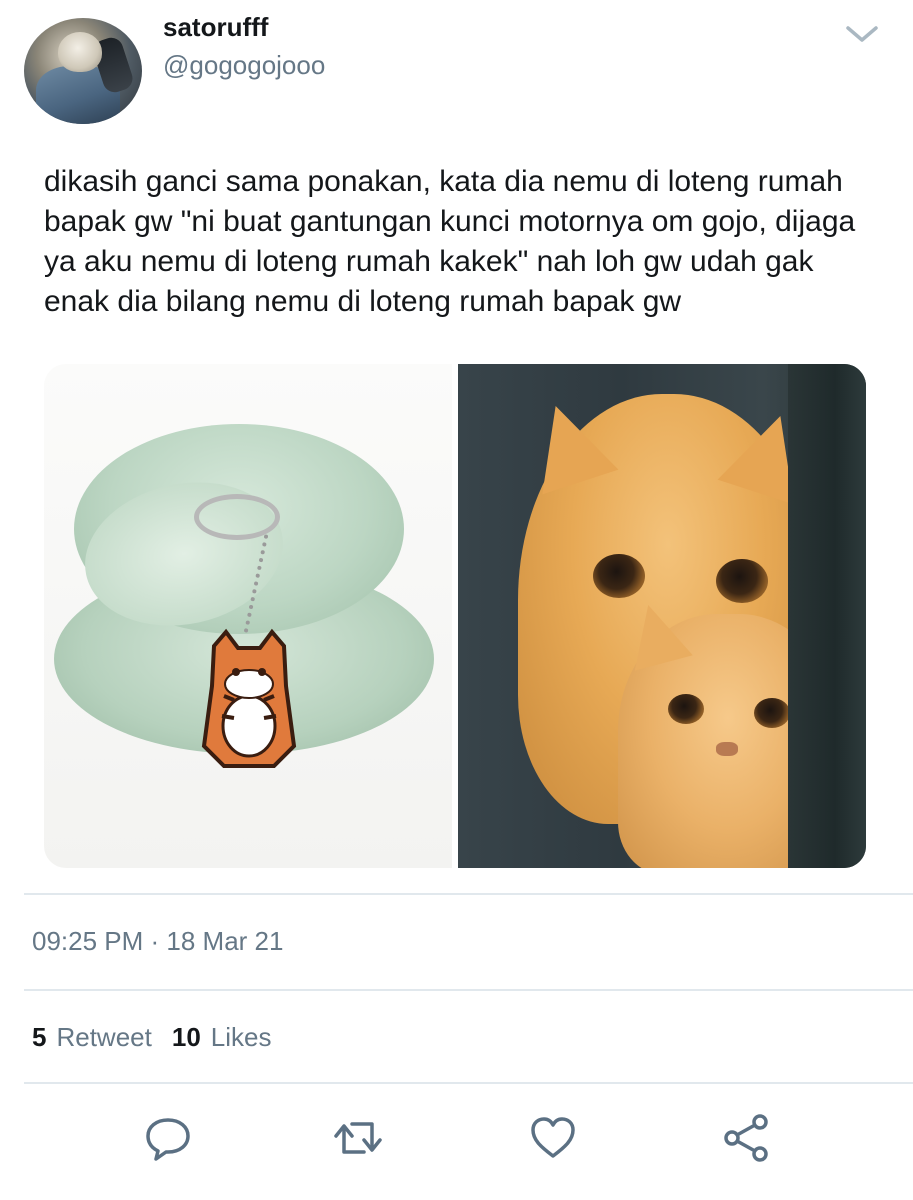  What do you see at coordinates (215, 27) in the screenshot?
I see `display-name: satorufff` at bounding box center [215, 27].